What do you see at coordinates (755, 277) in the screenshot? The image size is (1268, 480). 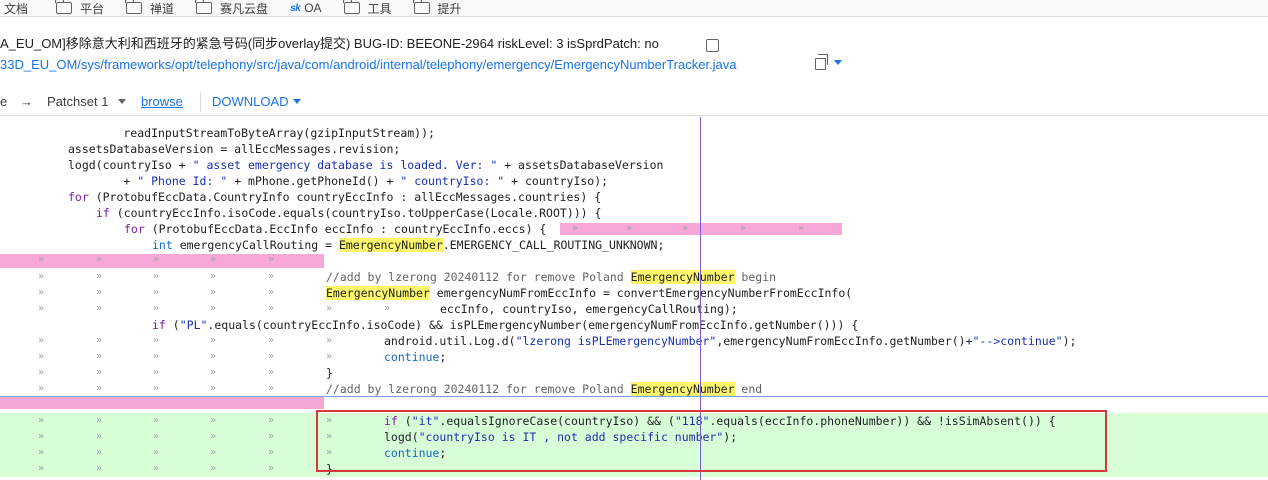 I see `code-comment: begin` at bounding box center [755, 277].